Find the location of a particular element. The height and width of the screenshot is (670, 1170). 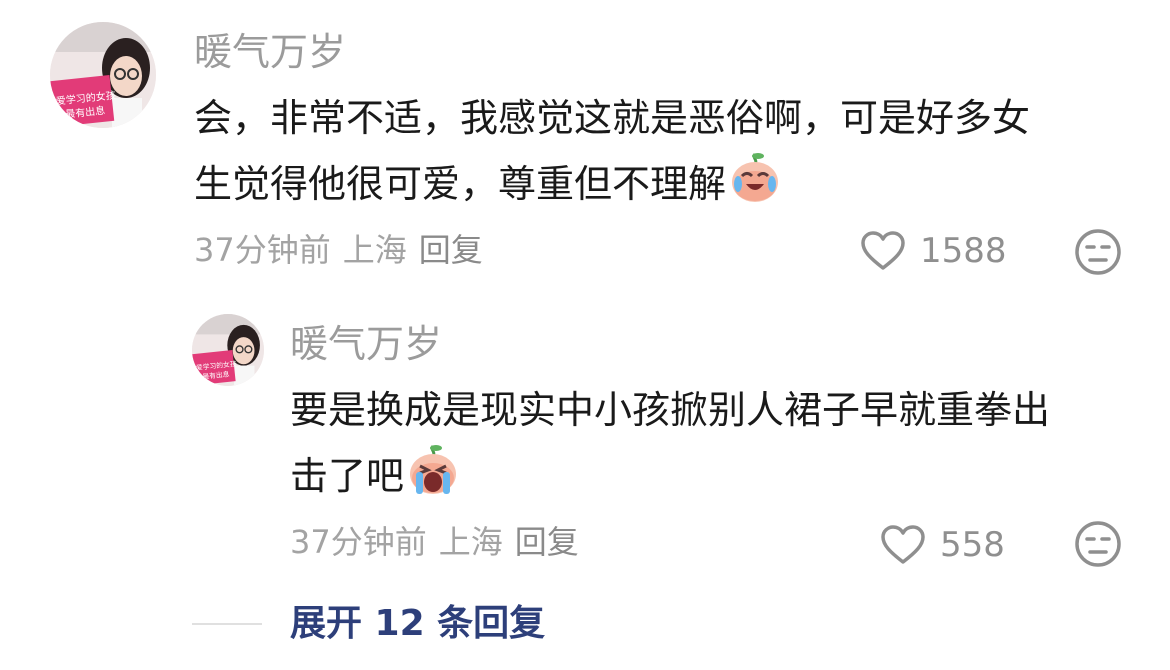

loud-crying-emoji is located at coordinates (433, 478).